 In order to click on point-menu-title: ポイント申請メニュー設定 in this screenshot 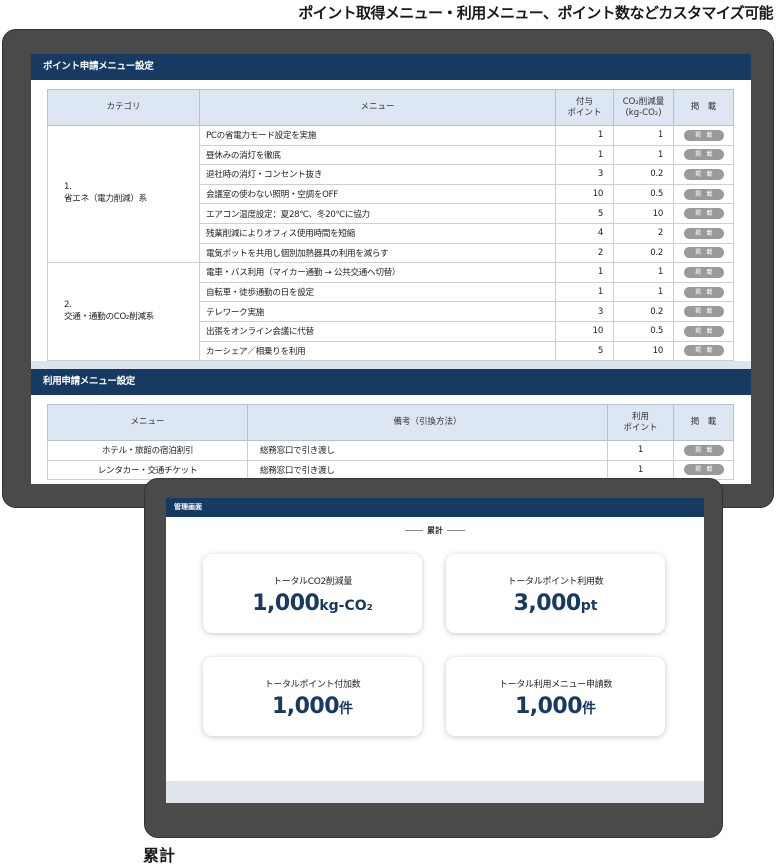, I will do `click(391, 67)`.